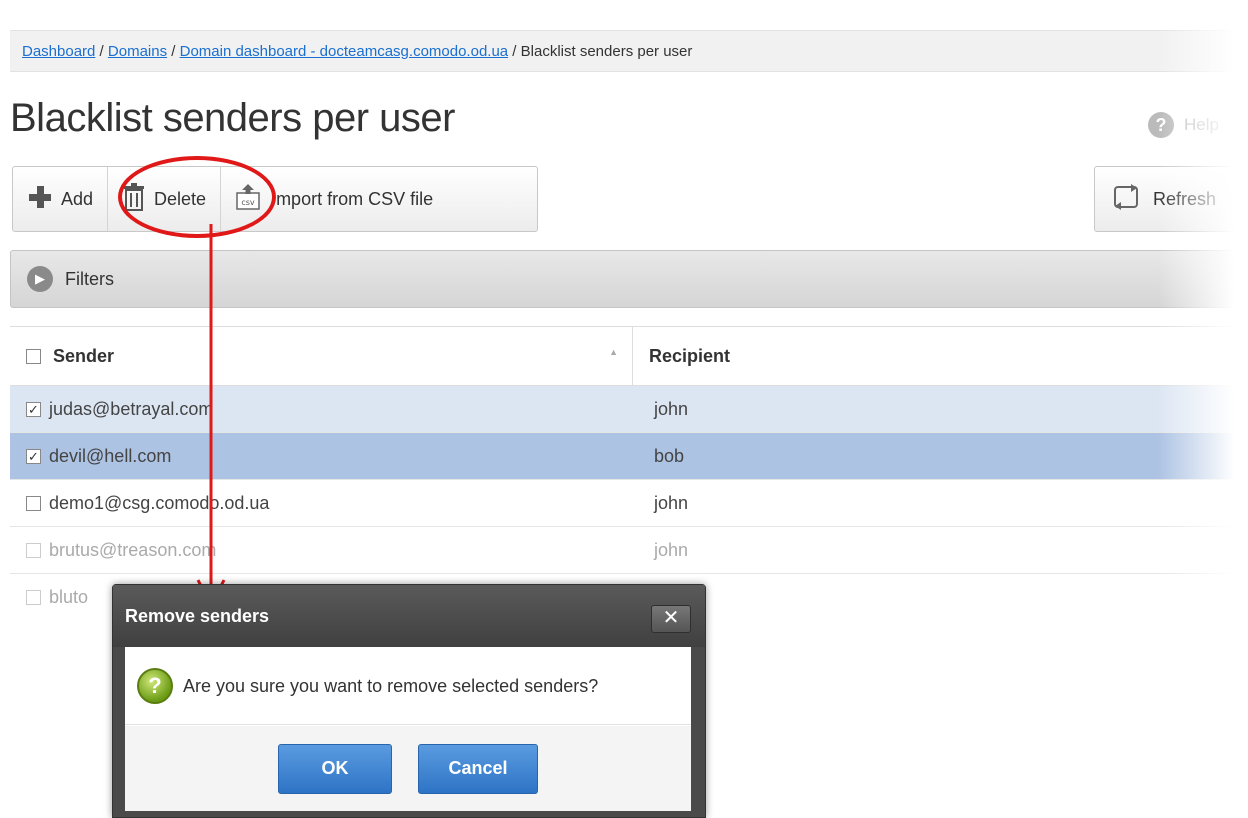  What do you see at coordinates (408, 768) in the screenshot?
I see `dialog-actions: OK Cancel` at bounding box center [408, 768].